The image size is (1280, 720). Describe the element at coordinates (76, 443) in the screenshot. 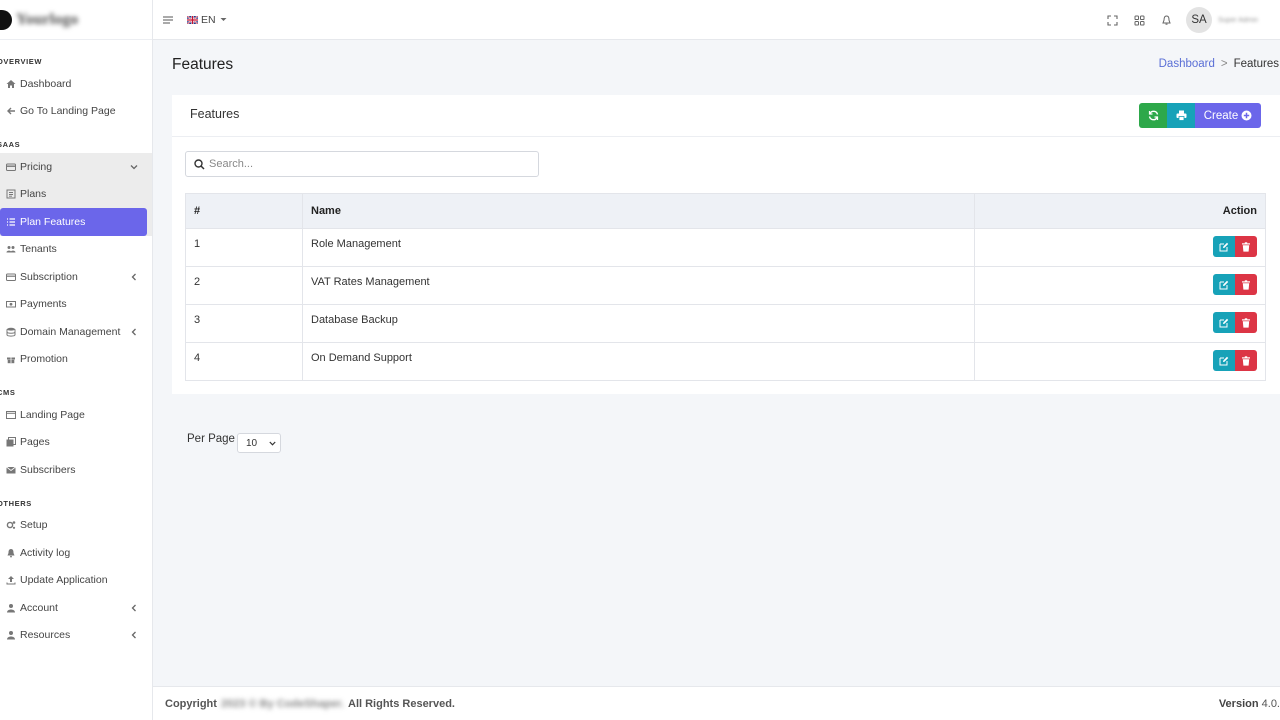

I see `sidebar-item-pages: Pages` at that location.